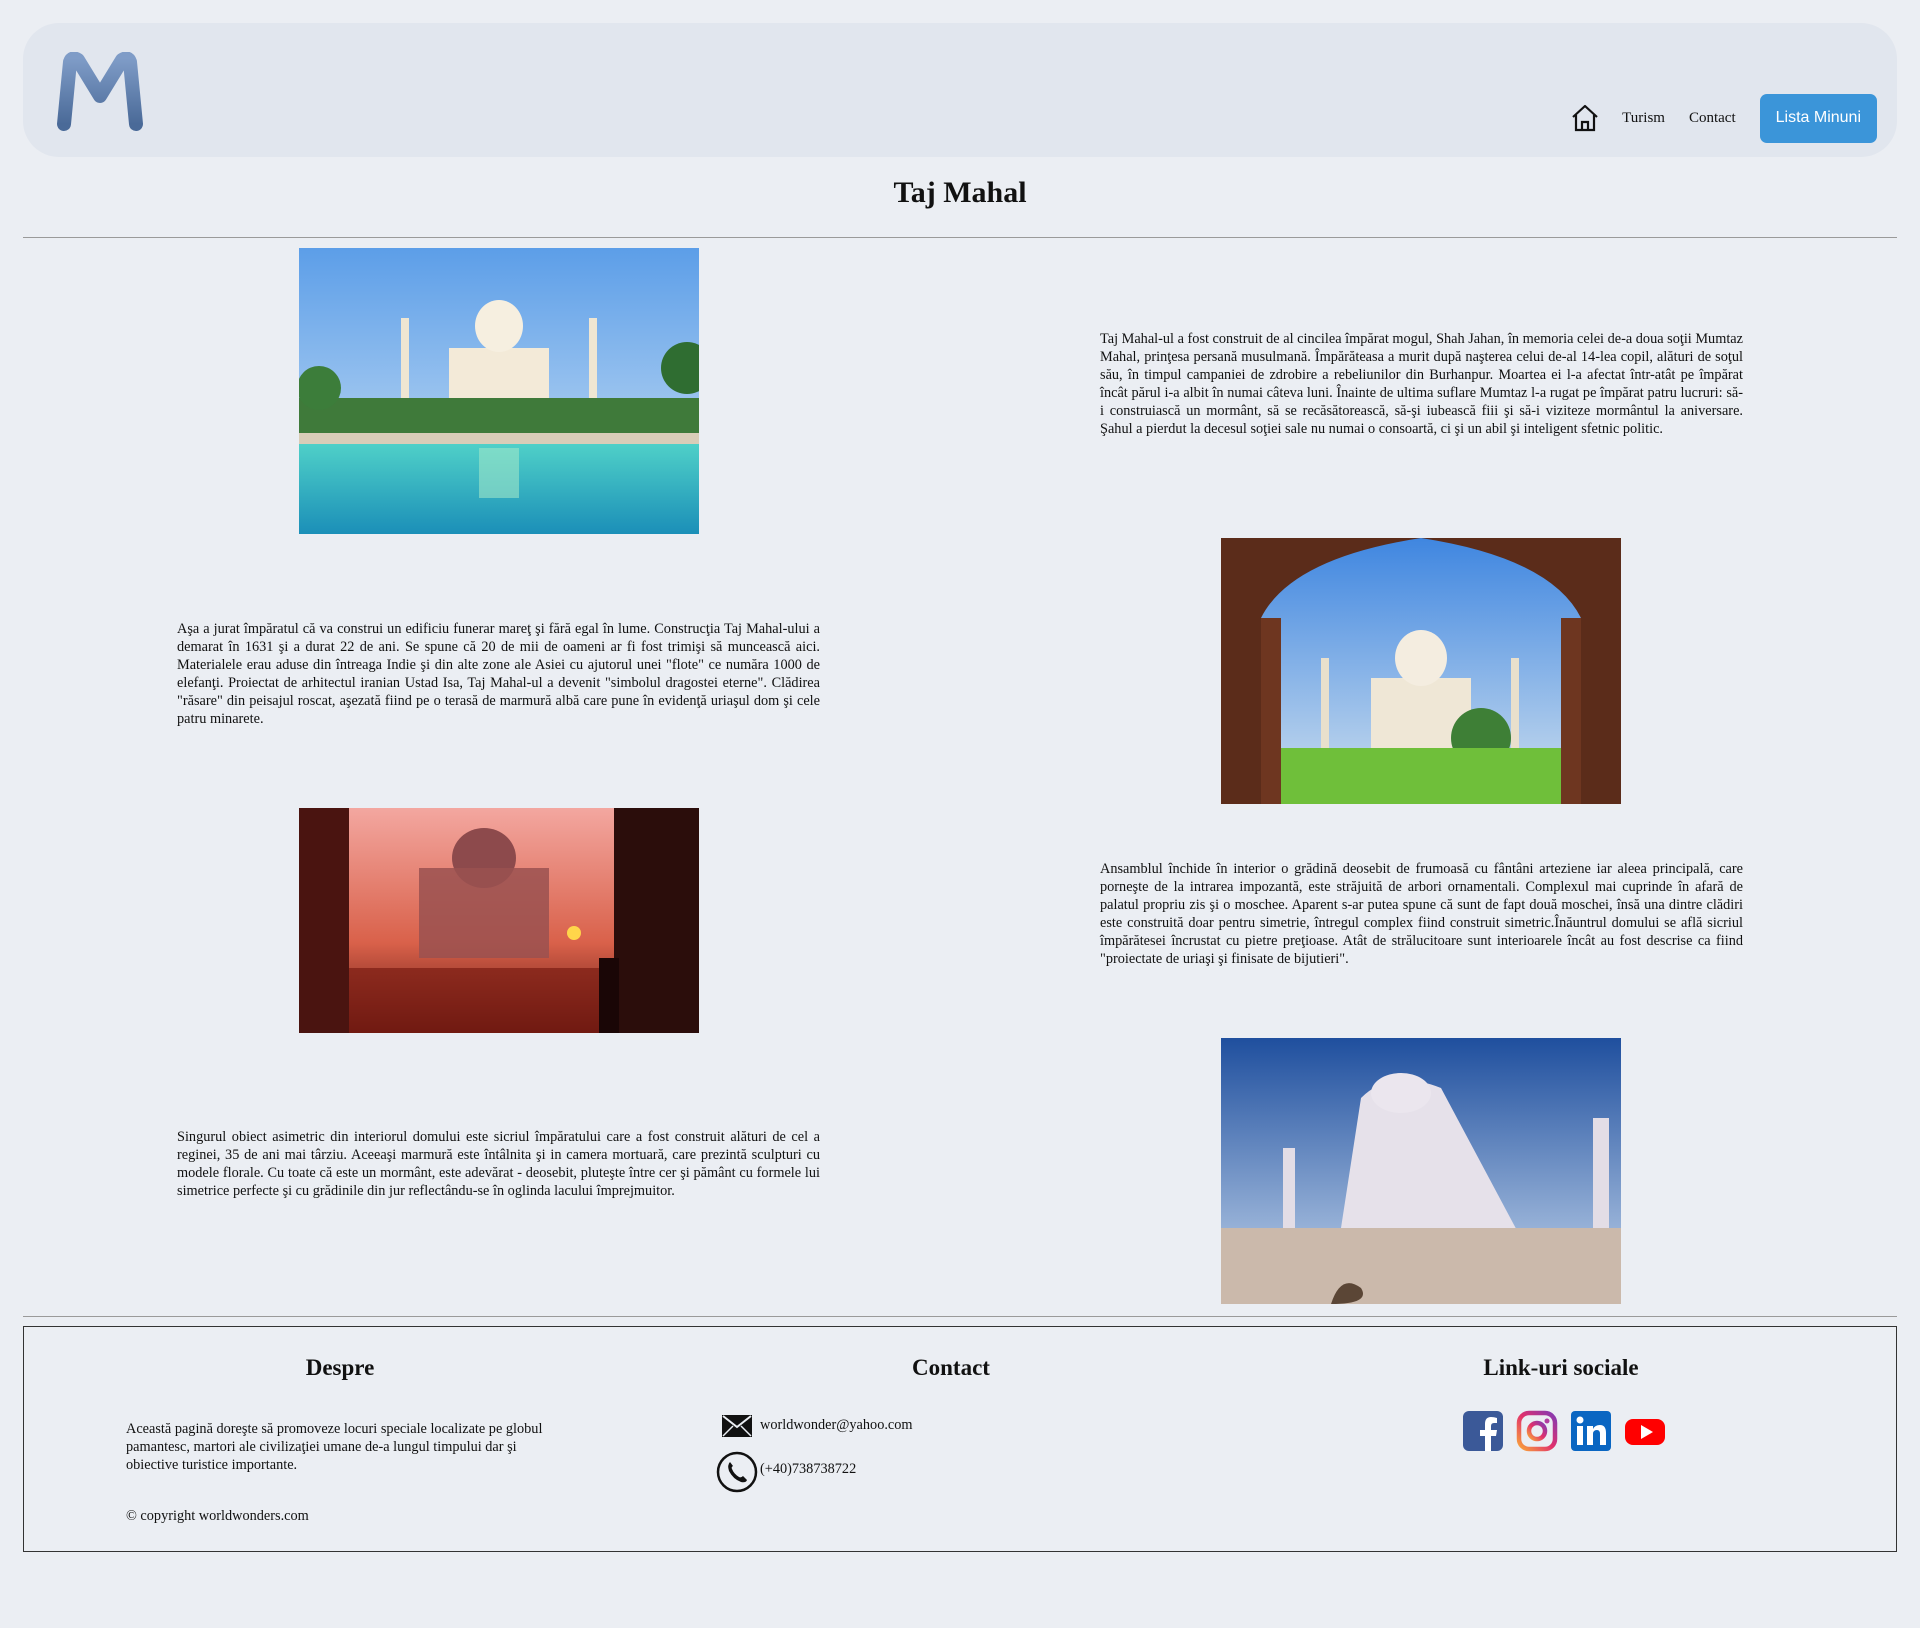 Image resolution: width=1920 pixels, height=1628 pixels. Describe the element at coordinates (1643, 118) in the screenshot. I see `nav-turism: Turism` at that location.